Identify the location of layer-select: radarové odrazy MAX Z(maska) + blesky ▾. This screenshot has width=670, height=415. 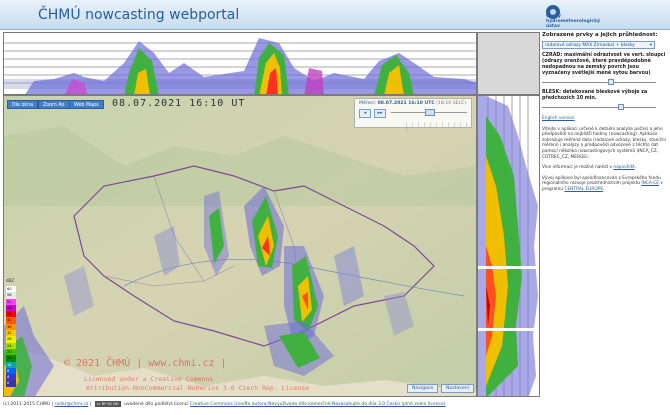
(598, 45).